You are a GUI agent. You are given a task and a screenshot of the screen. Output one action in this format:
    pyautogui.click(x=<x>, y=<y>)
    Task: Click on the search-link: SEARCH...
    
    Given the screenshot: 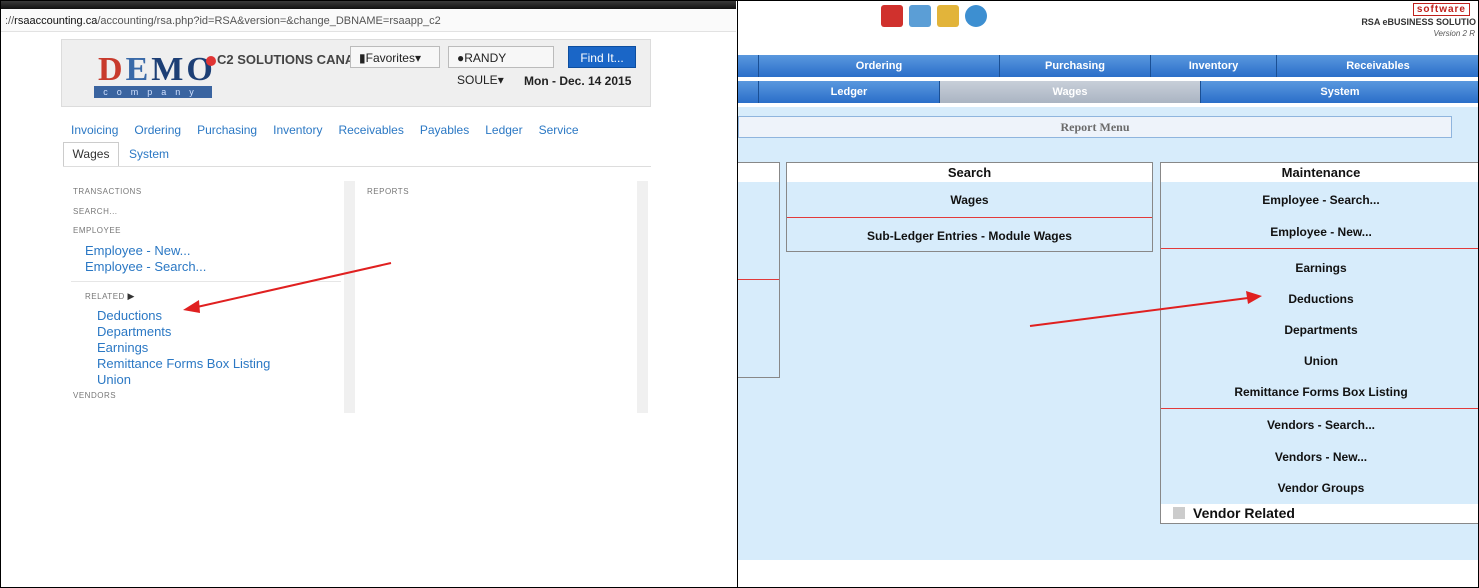 What is the action you would take?
    pyautogui.click(x=95, y=211)
    